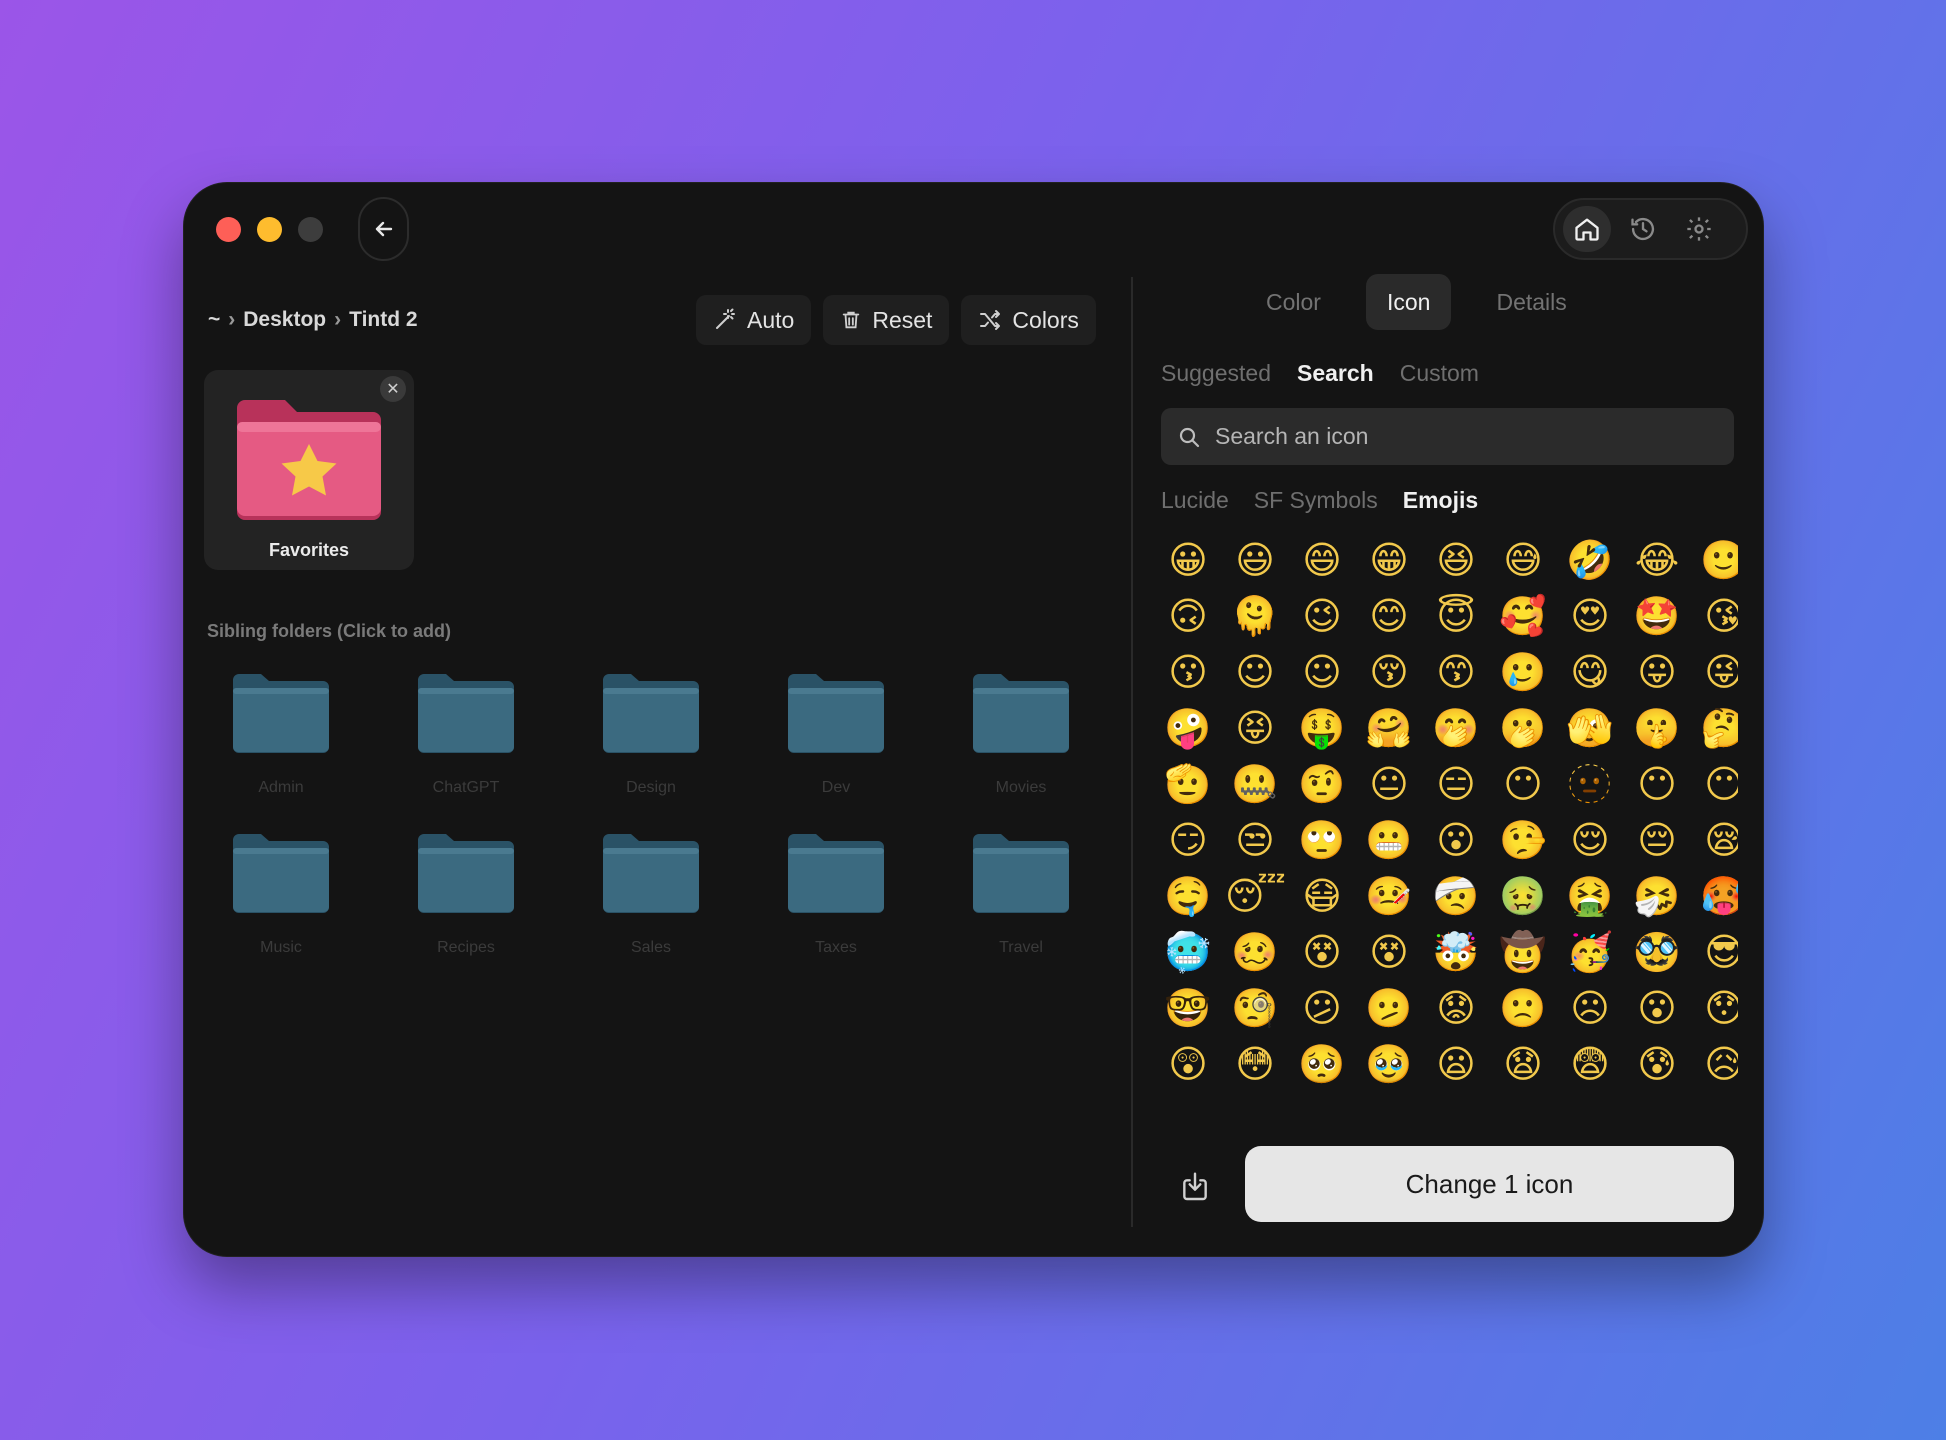 Image resolution: width=1946 pixels, height=1440 pixels. What do you see at coordinates (1587, 229) in the screenshot?
I see `home-button` at bounding box center [1587, 229].